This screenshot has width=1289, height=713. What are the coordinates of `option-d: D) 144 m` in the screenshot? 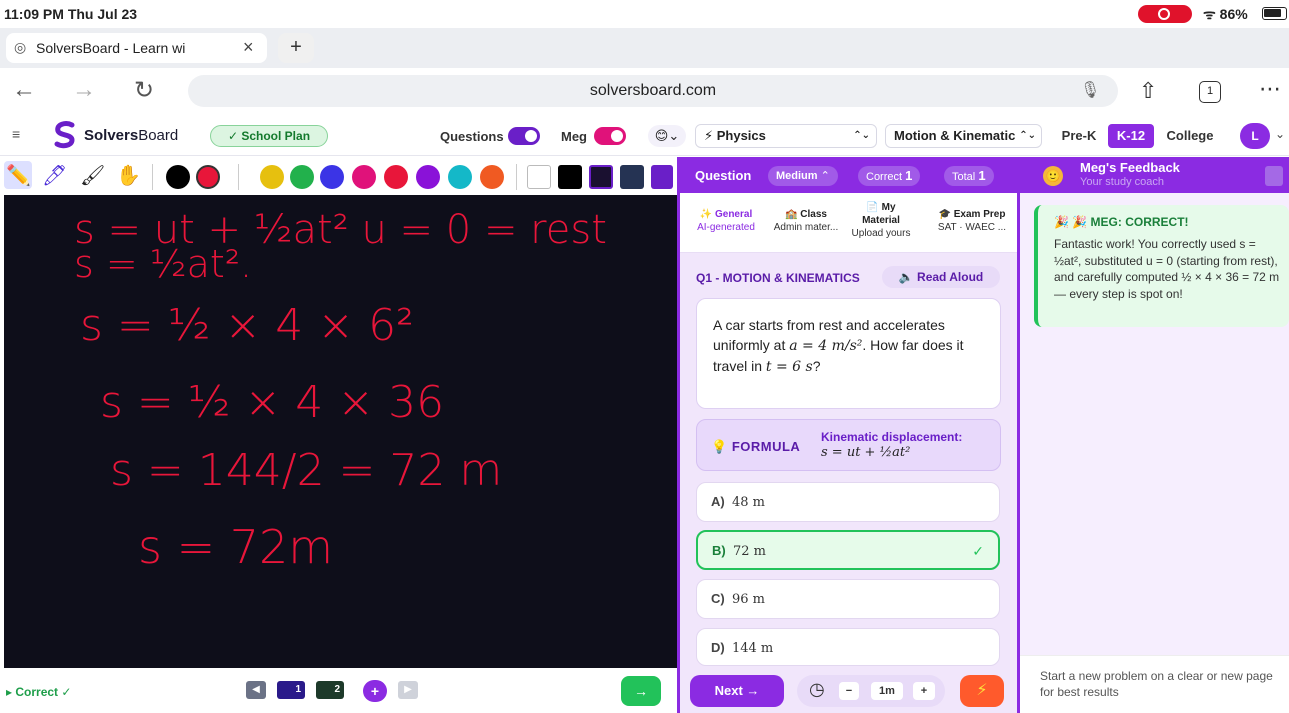 It's located at (848, 647).